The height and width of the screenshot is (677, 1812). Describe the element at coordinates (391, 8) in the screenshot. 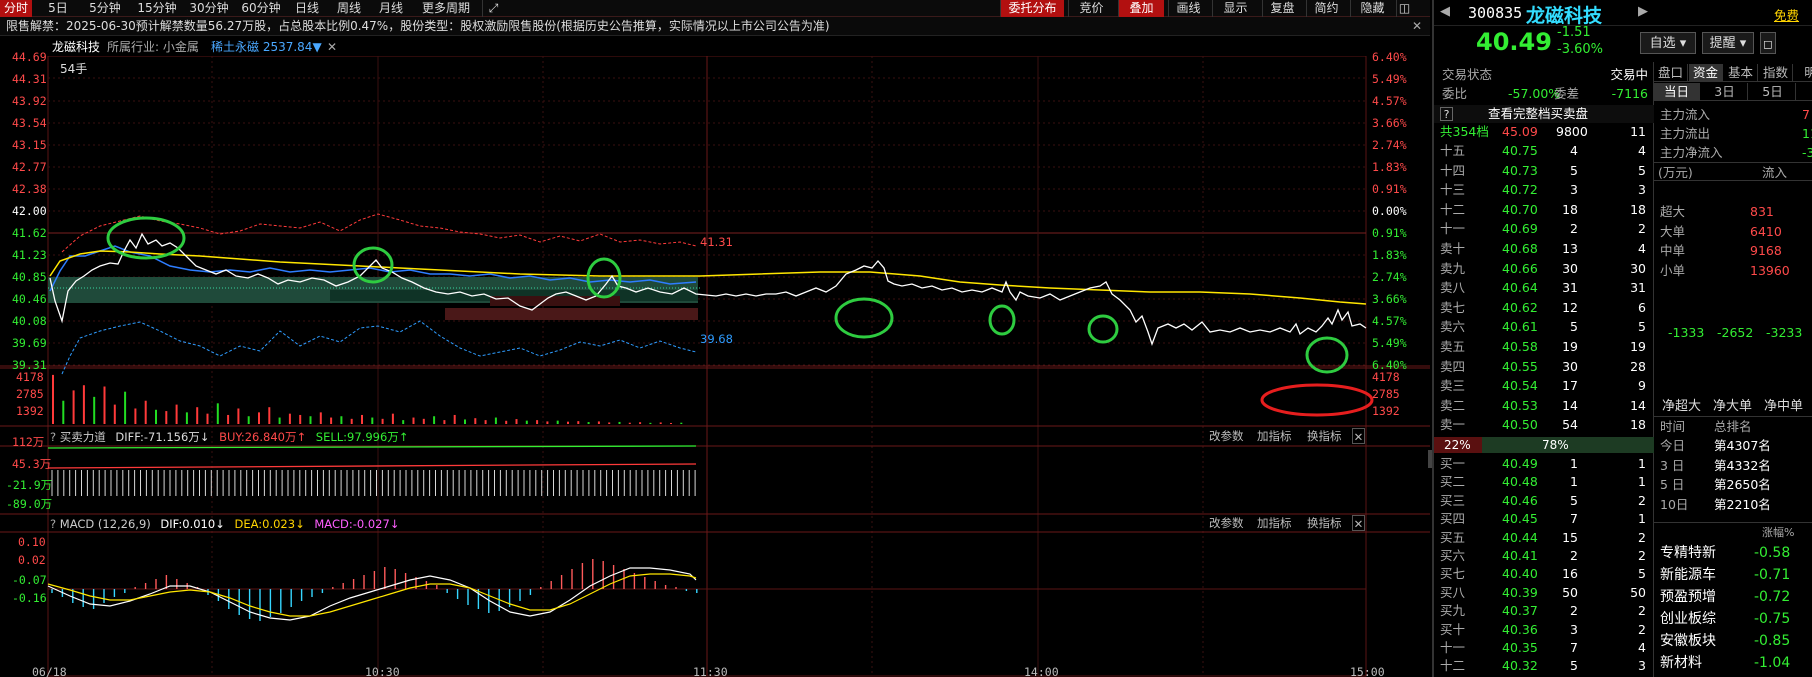

I see `tab-monthly: 月线` at that location.